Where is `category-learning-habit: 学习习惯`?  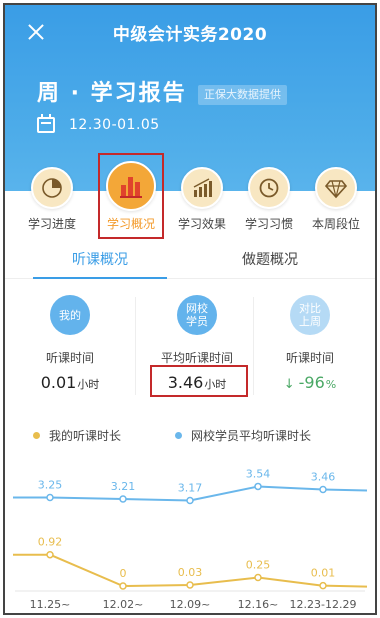 category-learning-habit: 学习习惯 is located at coordinates (269, 193).